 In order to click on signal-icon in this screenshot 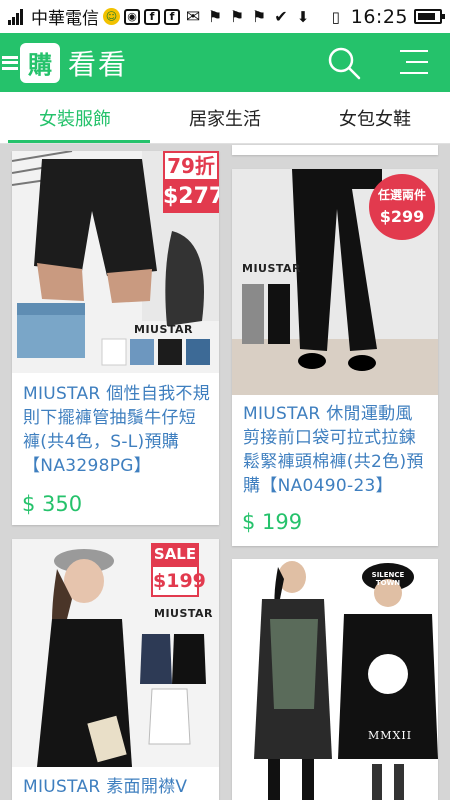, I will do `click(15, 16)`.